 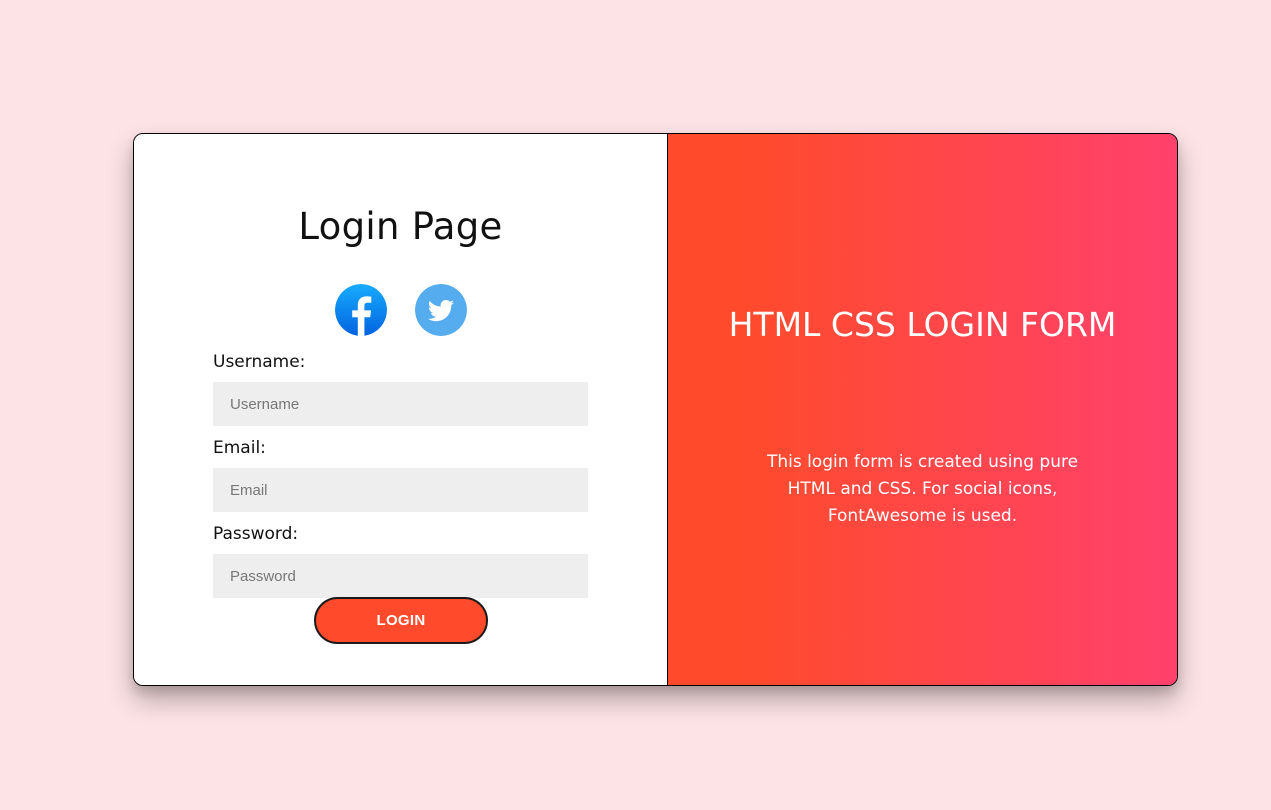 I want to click on login-button: LOGIN, so click(x=401, y=620).